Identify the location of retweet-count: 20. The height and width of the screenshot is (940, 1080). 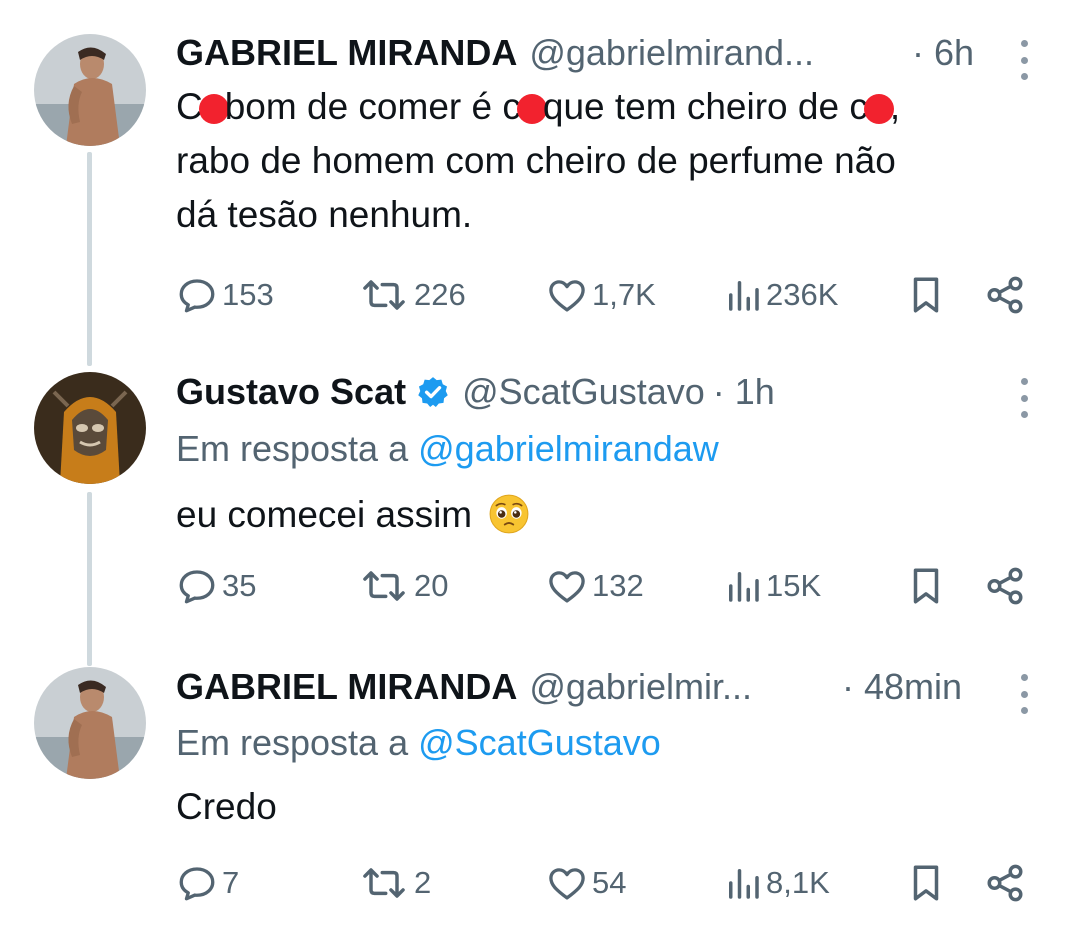
(431, 585).